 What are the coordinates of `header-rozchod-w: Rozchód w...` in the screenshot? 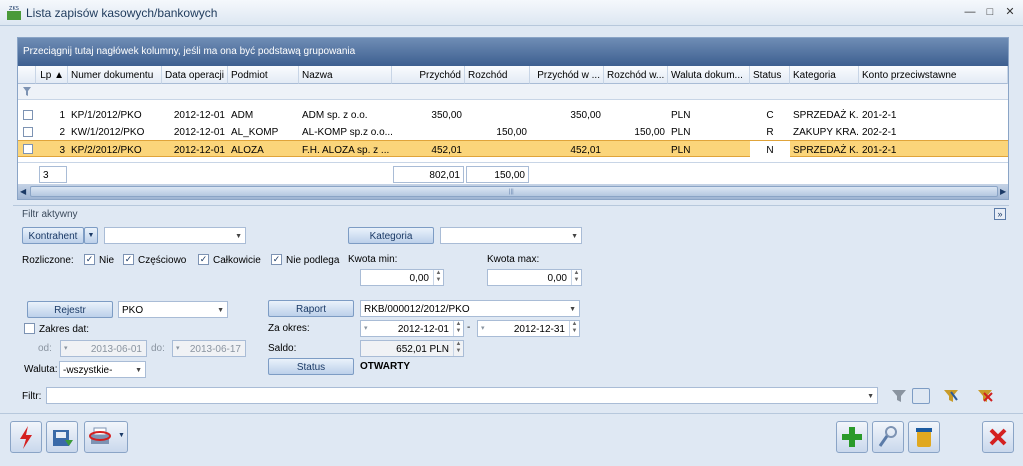 It's located at (636, 75).